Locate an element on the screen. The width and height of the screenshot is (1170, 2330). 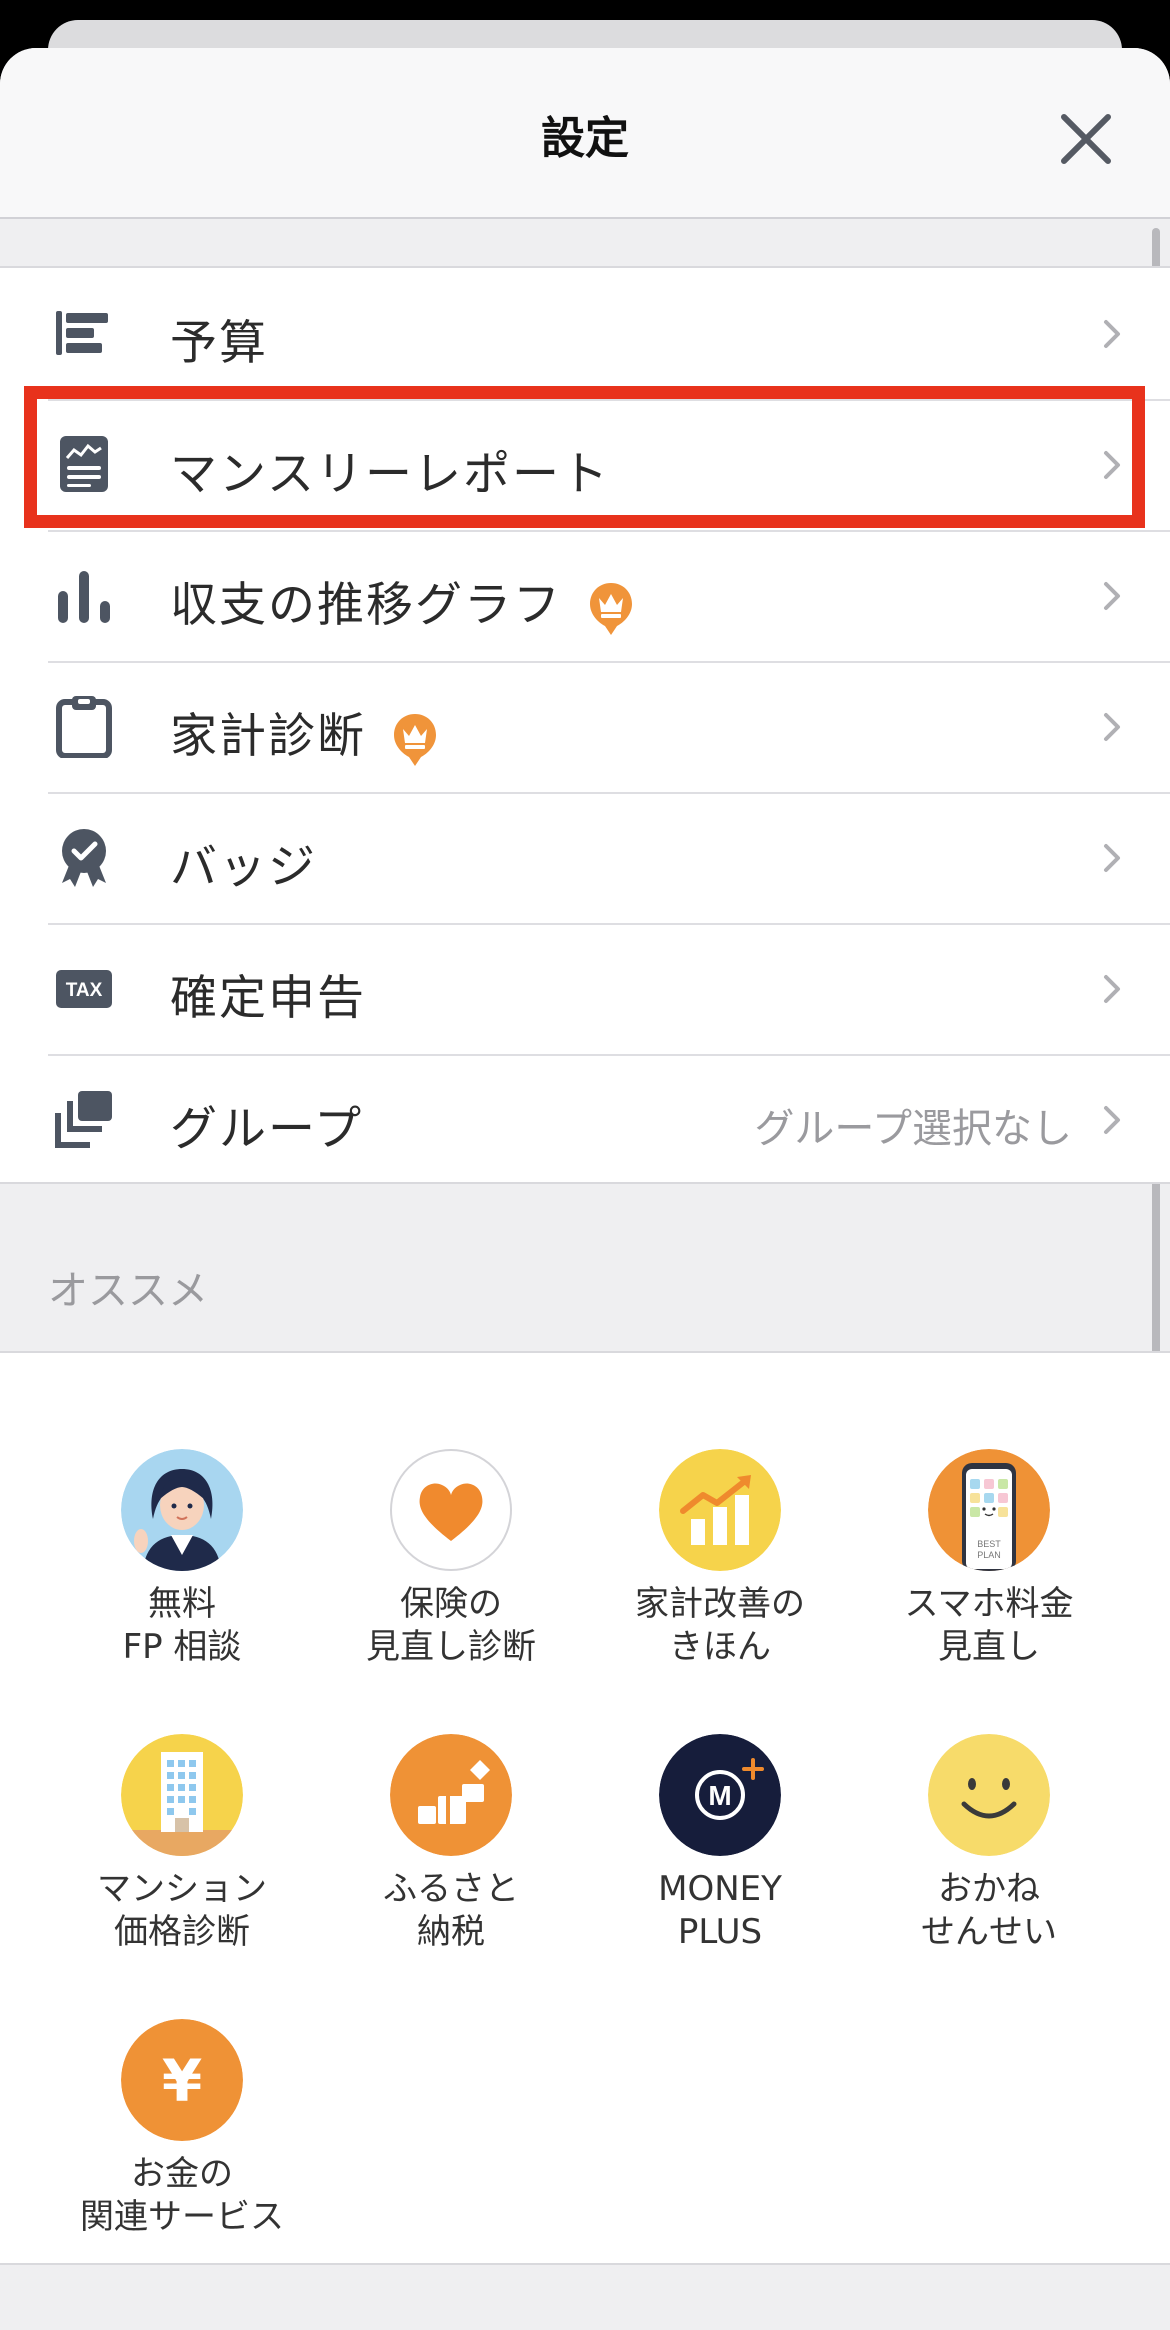
settings-item-label: 予算 is located at coordinates (219, 343).